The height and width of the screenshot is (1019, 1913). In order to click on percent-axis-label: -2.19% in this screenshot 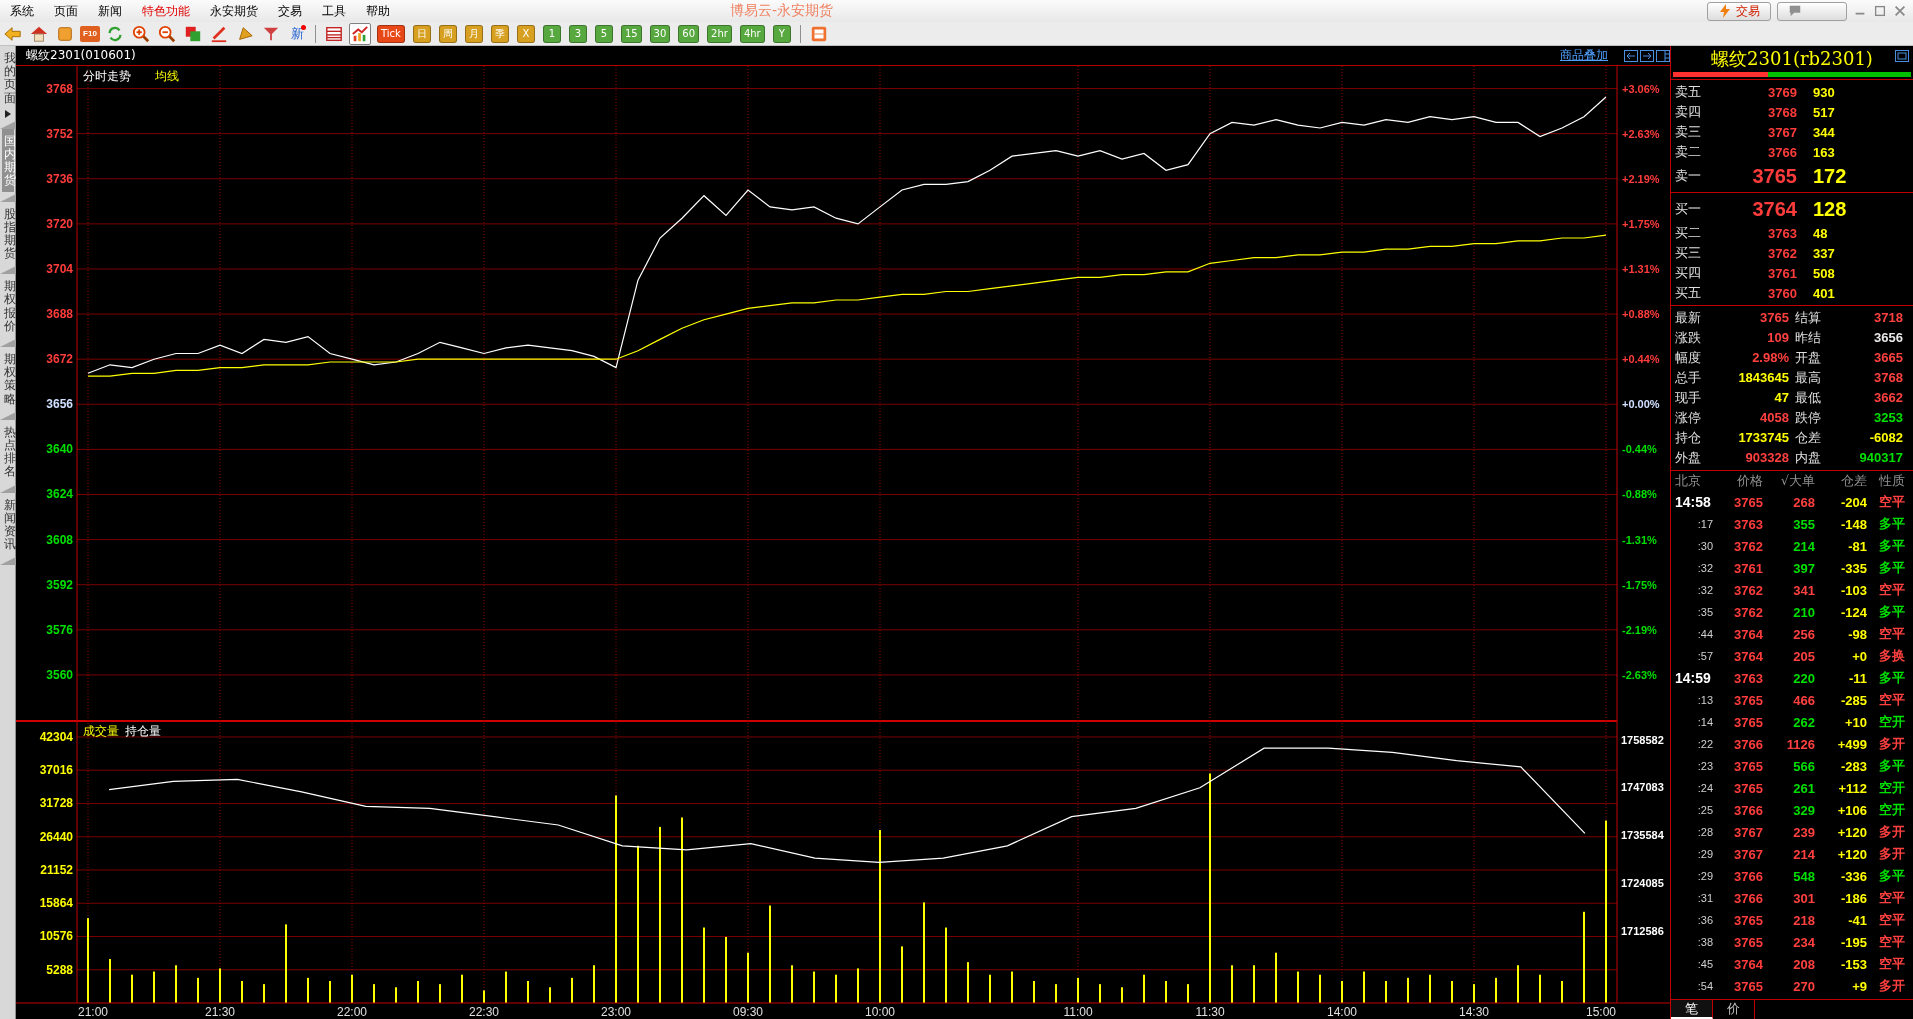, I will do `click(1639, 629)`.